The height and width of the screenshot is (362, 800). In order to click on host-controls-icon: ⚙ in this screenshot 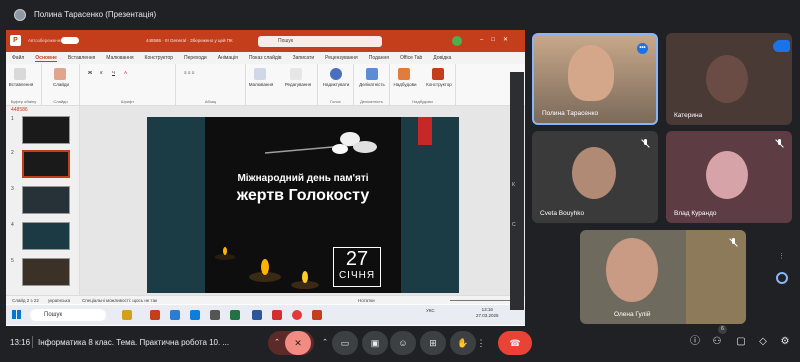, I will do `click(785, 342)`.